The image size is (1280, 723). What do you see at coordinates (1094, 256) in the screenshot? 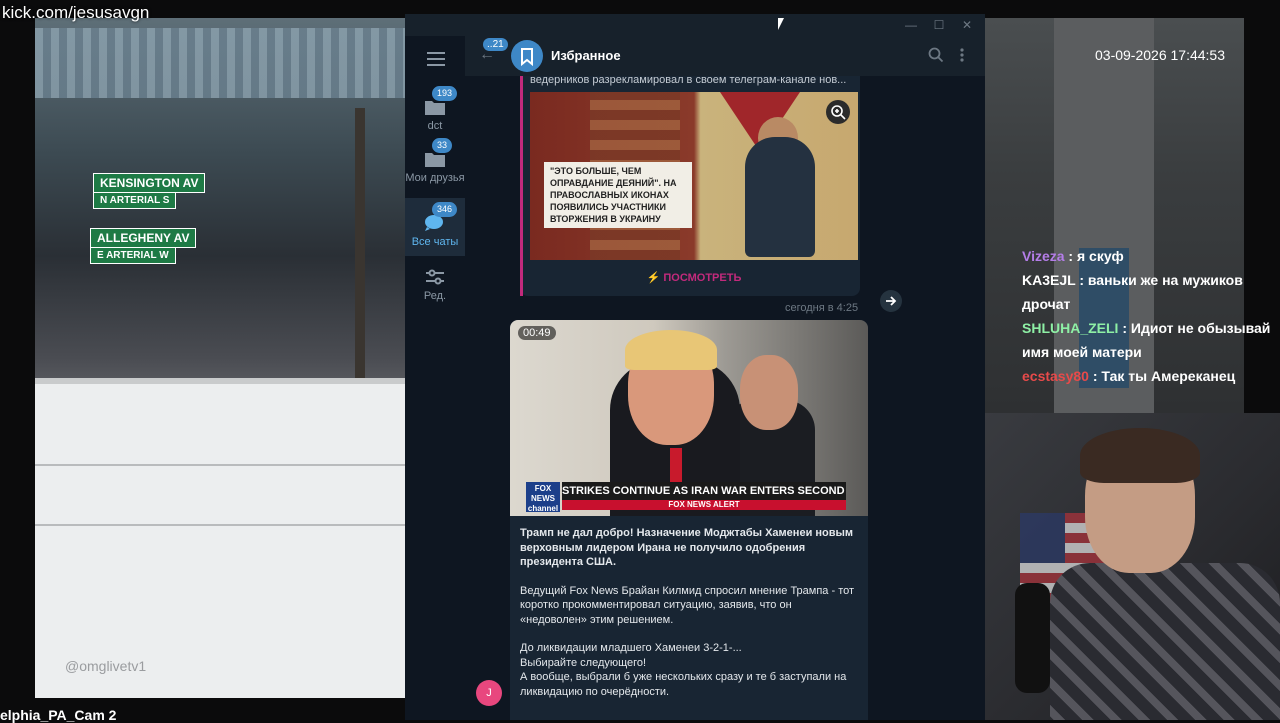
I see `chat-text: : я скуф` at bounding box center [1094, 256].